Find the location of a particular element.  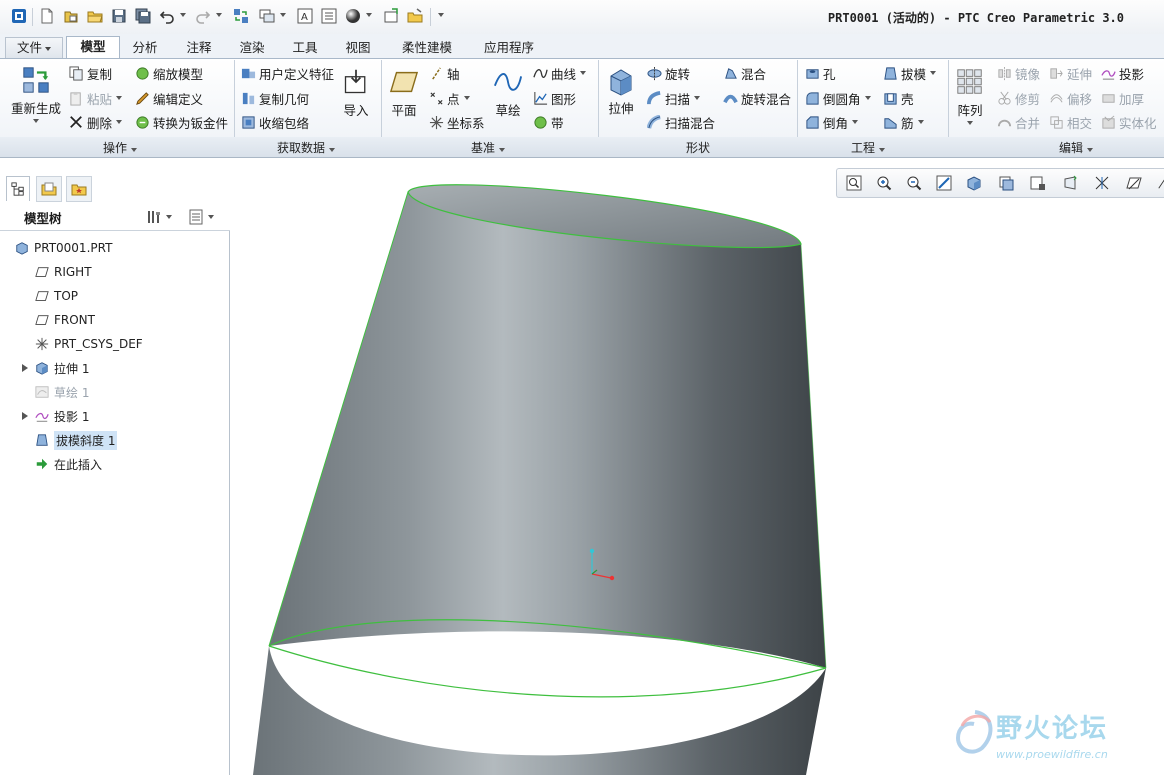

app-icon is located at coordinates (19, 16).